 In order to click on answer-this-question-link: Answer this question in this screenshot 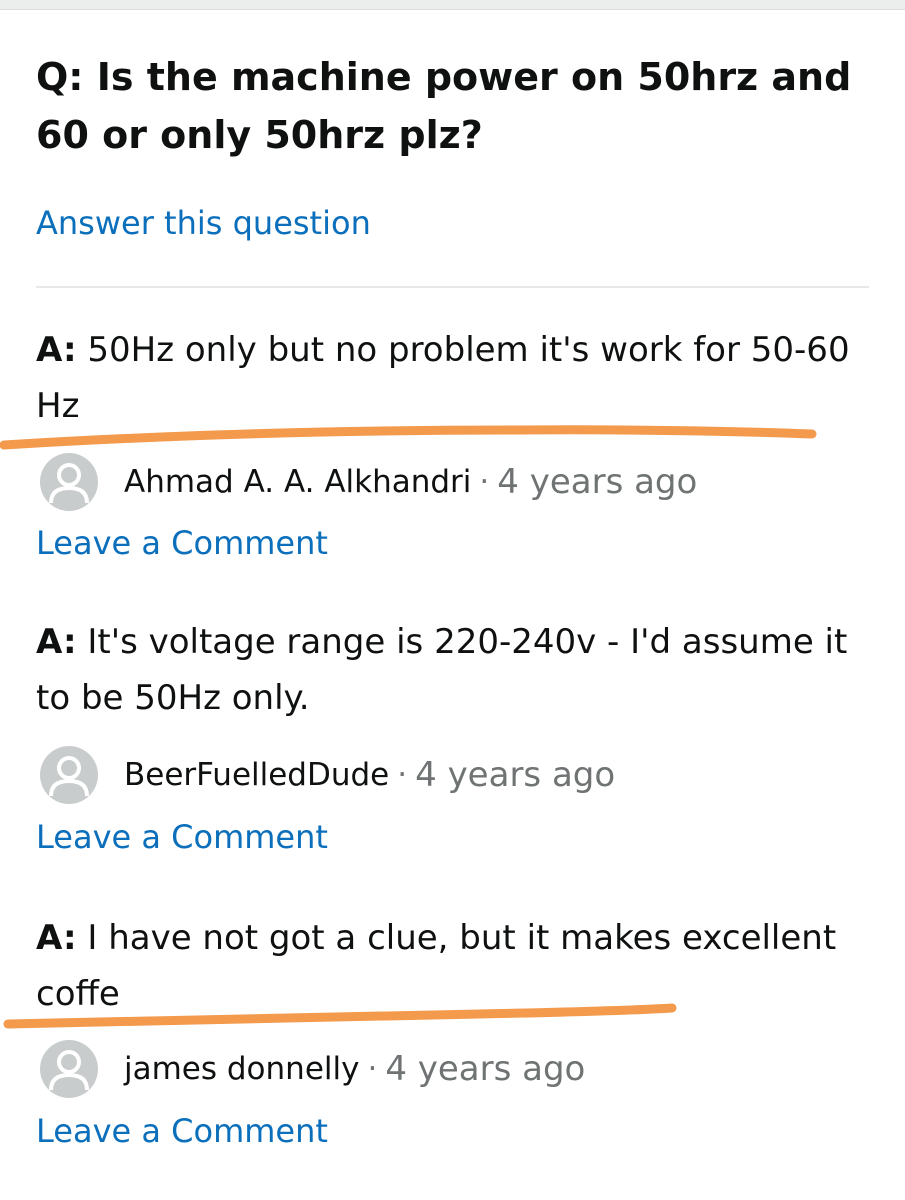, I will do `click(203, 223)`.